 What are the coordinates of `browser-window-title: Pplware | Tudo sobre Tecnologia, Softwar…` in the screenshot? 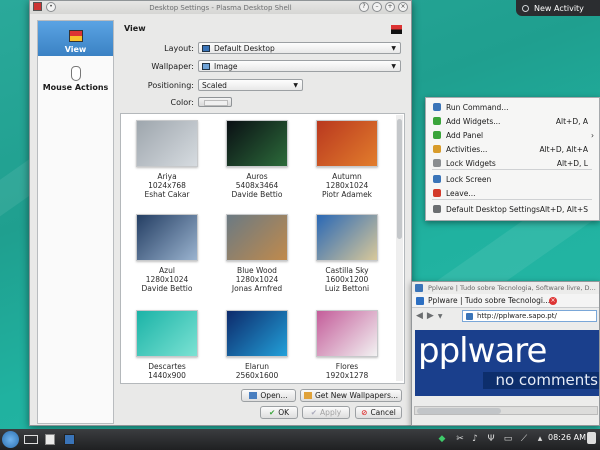 It's located at (512, 288).